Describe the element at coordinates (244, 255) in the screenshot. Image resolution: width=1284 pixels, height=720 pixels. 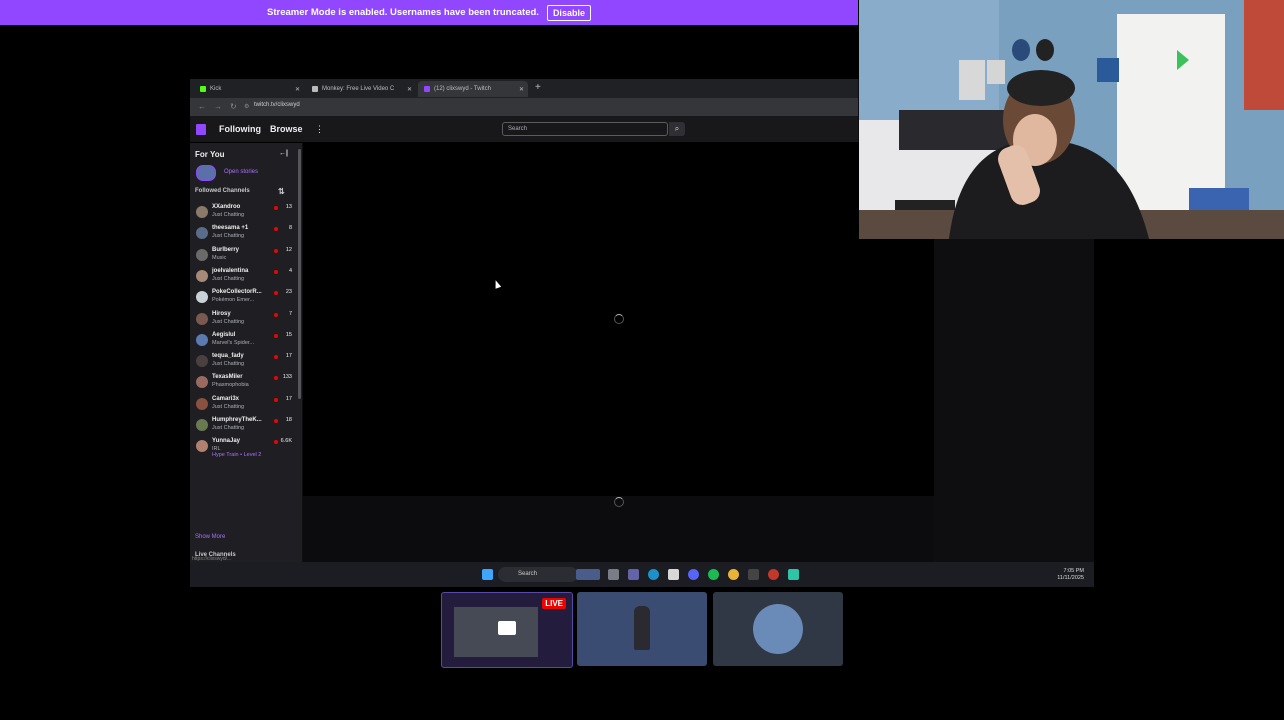
I see `sidebar-channel-item: Burlberry Music 12` at that location.